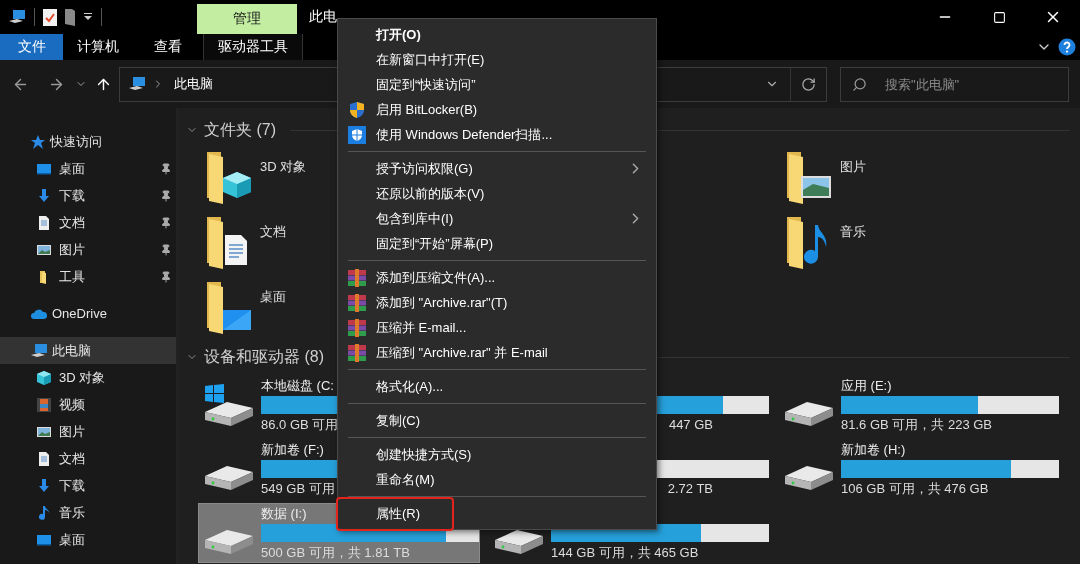 The width and height of the screenshot is (1080, 564). I want to click on menu-item: 重命名(M), so click(497, 479).